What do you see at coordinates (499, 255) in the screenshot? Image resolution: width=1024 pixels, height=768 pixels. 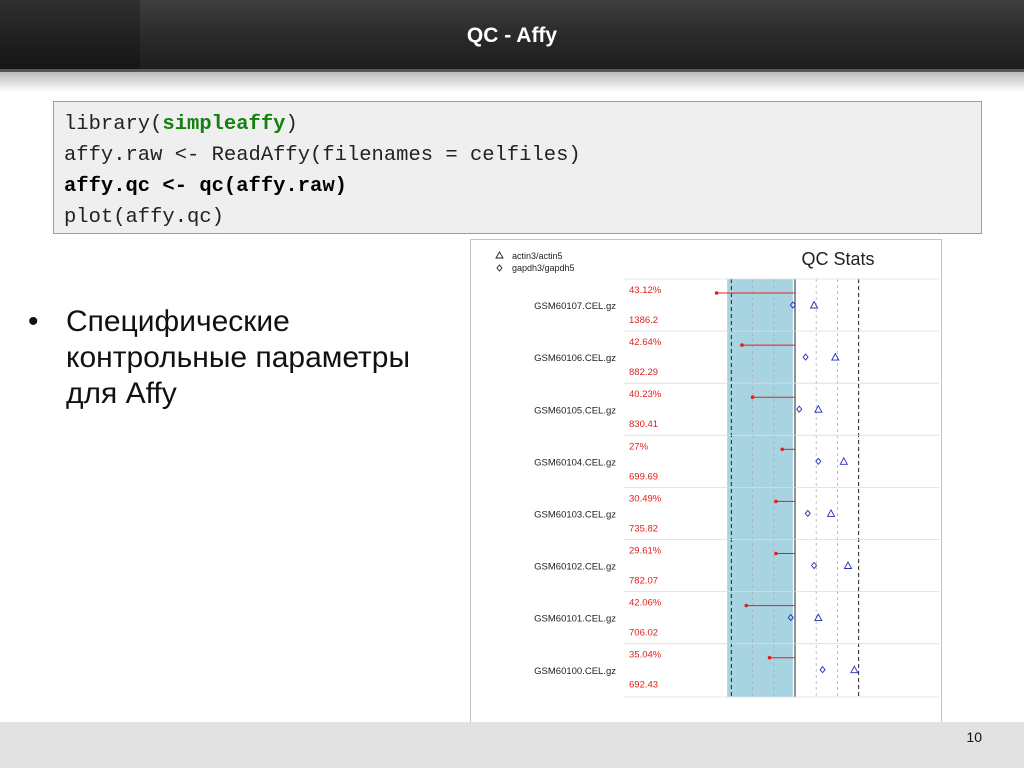 I see `legend-triangle-icon` at bounding box center [499, 255].